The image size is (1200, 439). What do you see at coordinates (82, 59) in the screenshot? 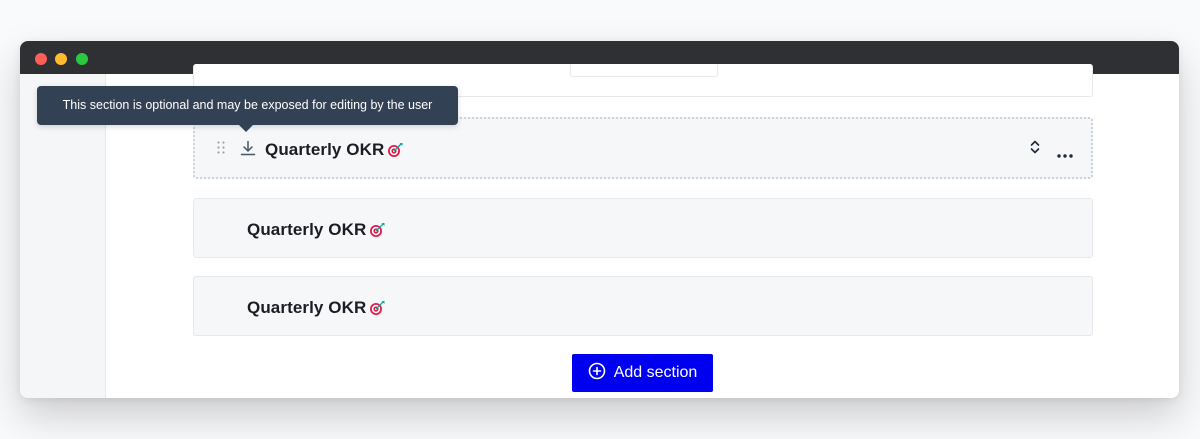
I see `zoom-window-button` at bounding box center [82, 59].